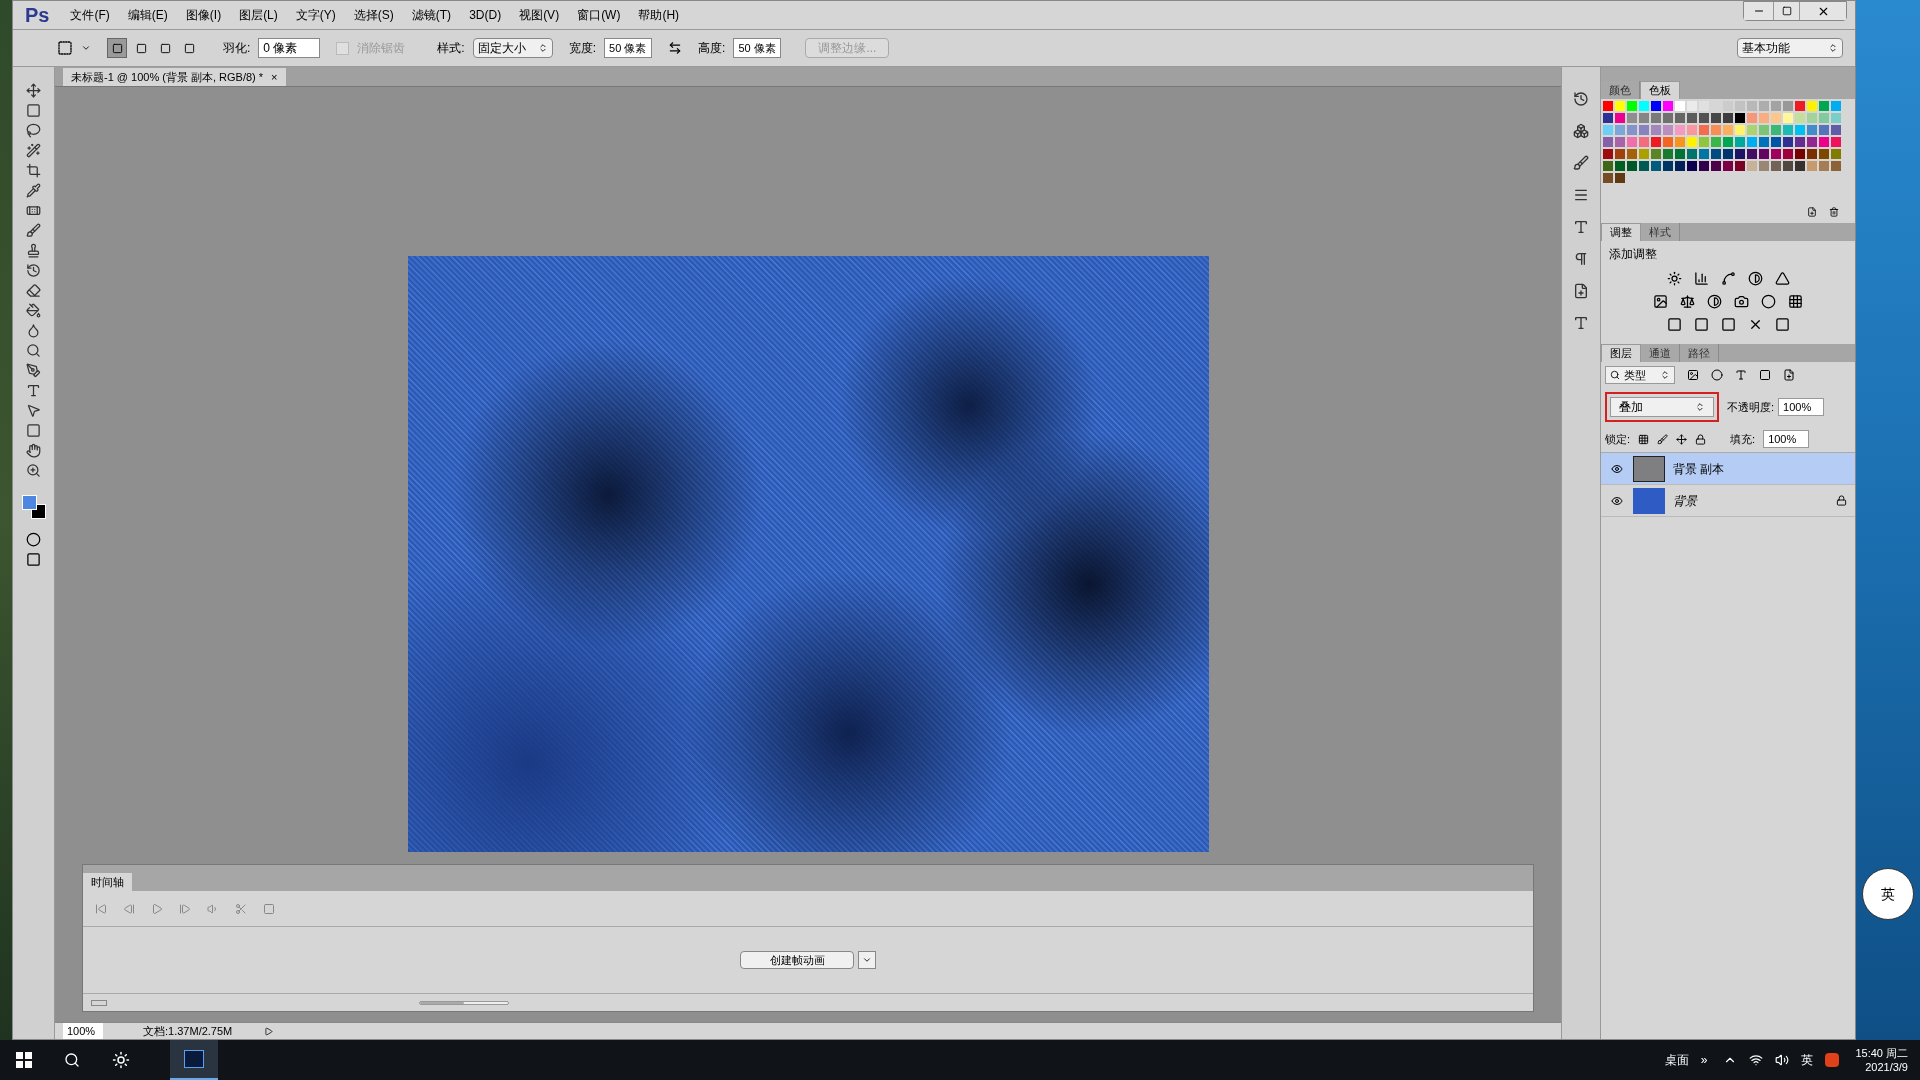 The height and width of the screenshot is (1080, 1920). Describe the element at coordinates (1621, 232) in the screenshot. I see `panel-tab: 调整` at that location.